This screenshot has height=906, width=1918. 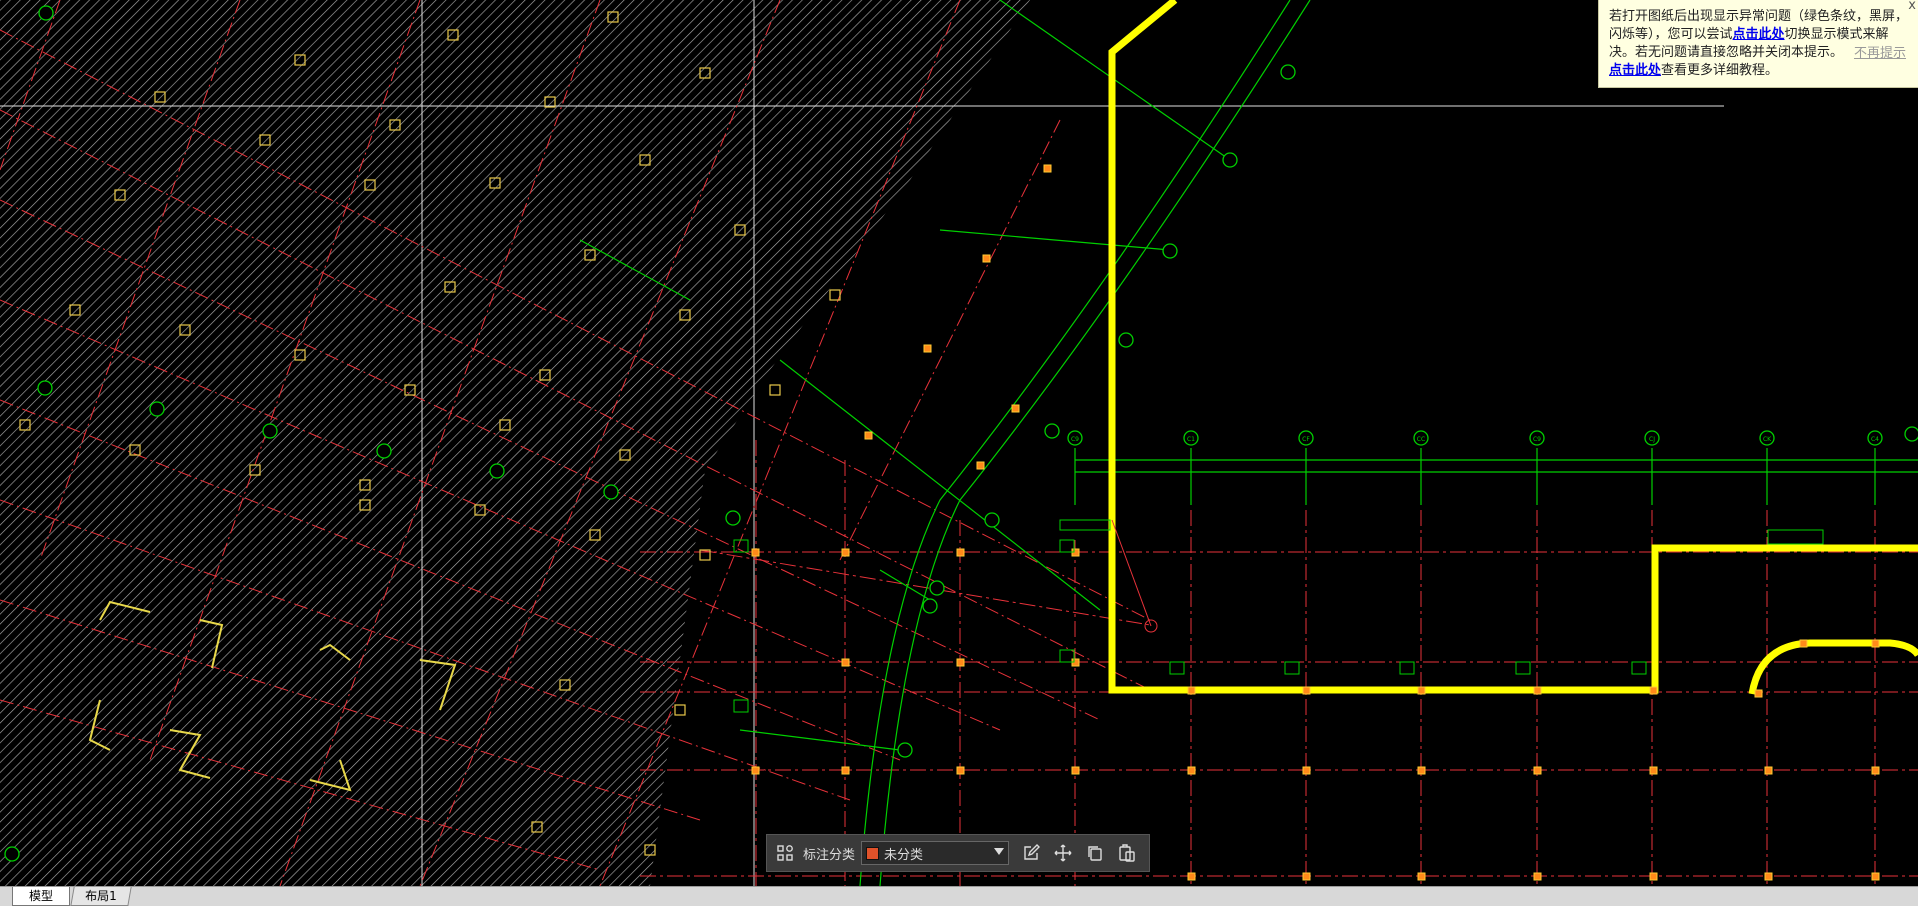 What do you see at coordinates (1063, 853) in the screenshot?
I see `move-icon` at bounding box center [1063, 853].